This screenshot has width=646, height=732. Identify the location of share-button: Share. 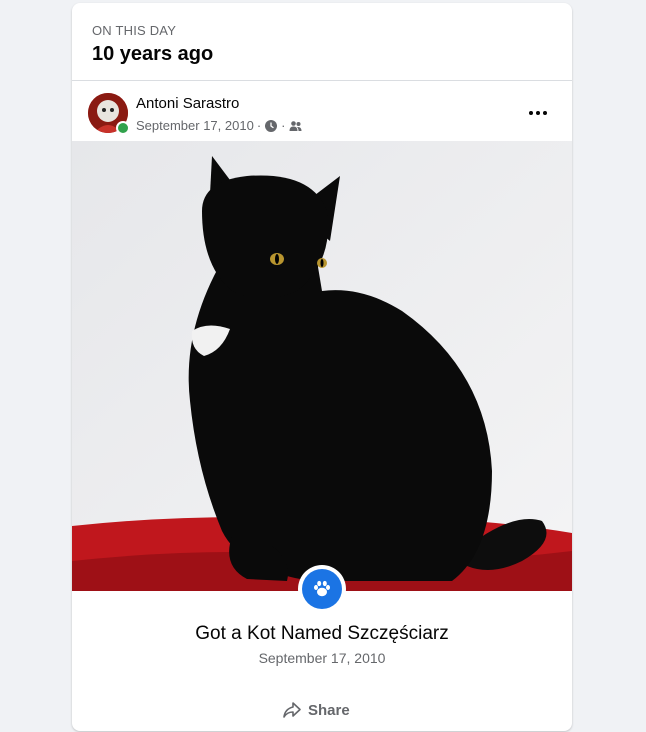
(316, 710).